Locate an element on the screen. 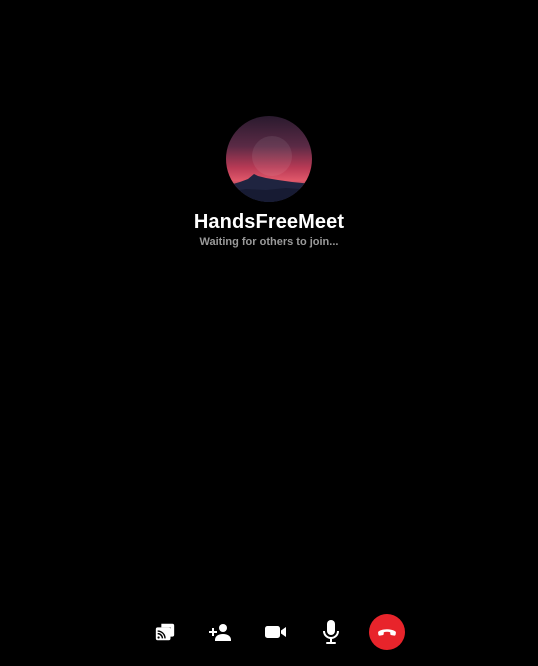 The height and width of the screenshot is (666, 538). microphone-icon is located at coordinates (331, 632).